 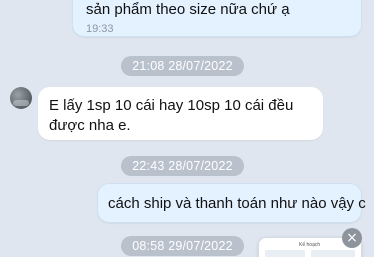 I want to click on message-text: cách ship và thanh toán như nào vậy c, so click(x=237, y=203).